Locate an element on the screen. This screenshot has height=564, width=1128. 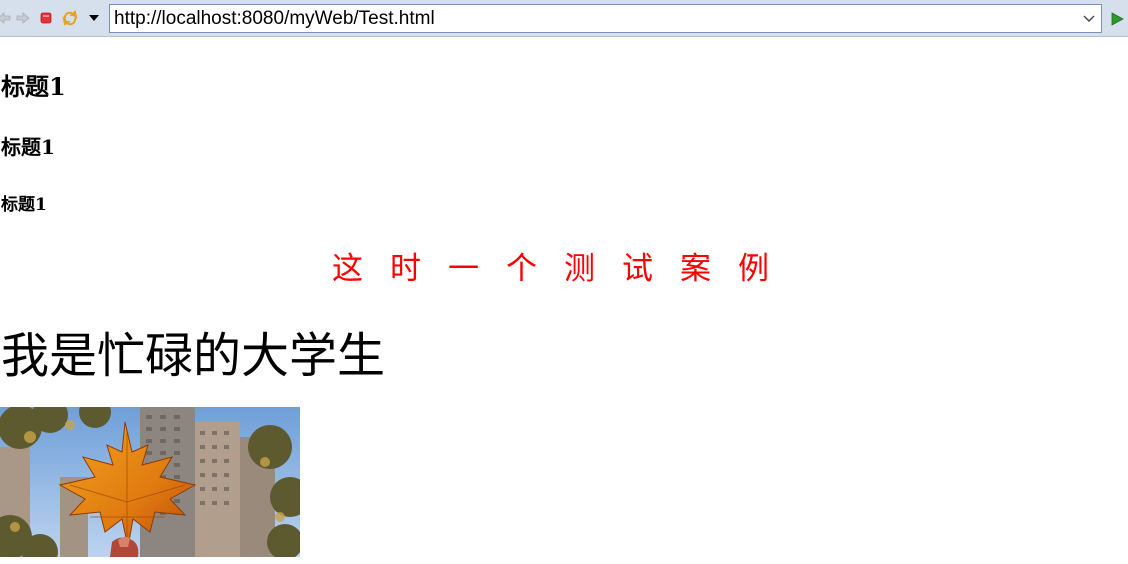
back-icon is located at coordinates (6, 18).